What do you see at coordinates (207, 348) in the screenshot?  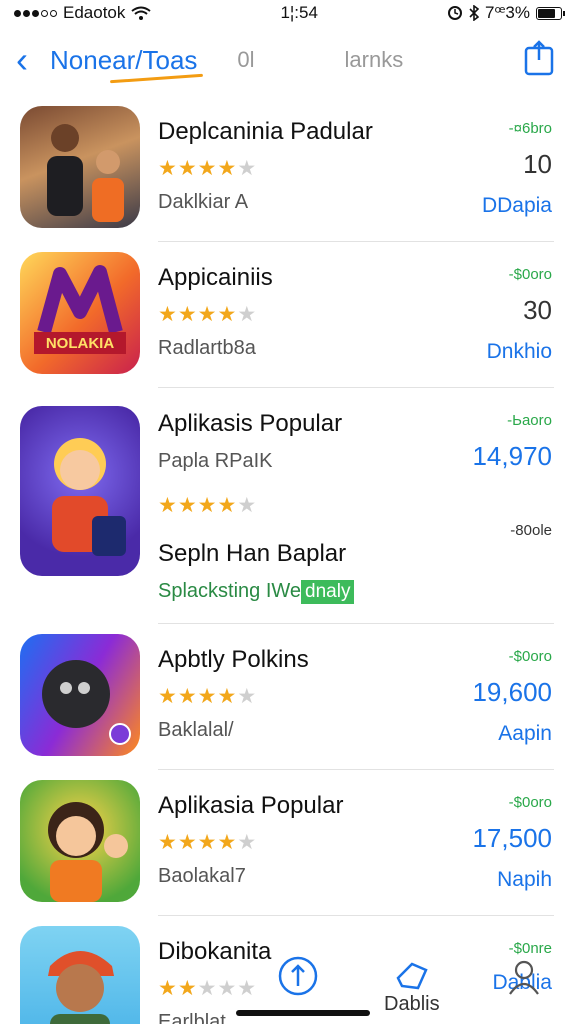 I see `app-subtitle: Radlartb8a` at bounding box center [207, 348].